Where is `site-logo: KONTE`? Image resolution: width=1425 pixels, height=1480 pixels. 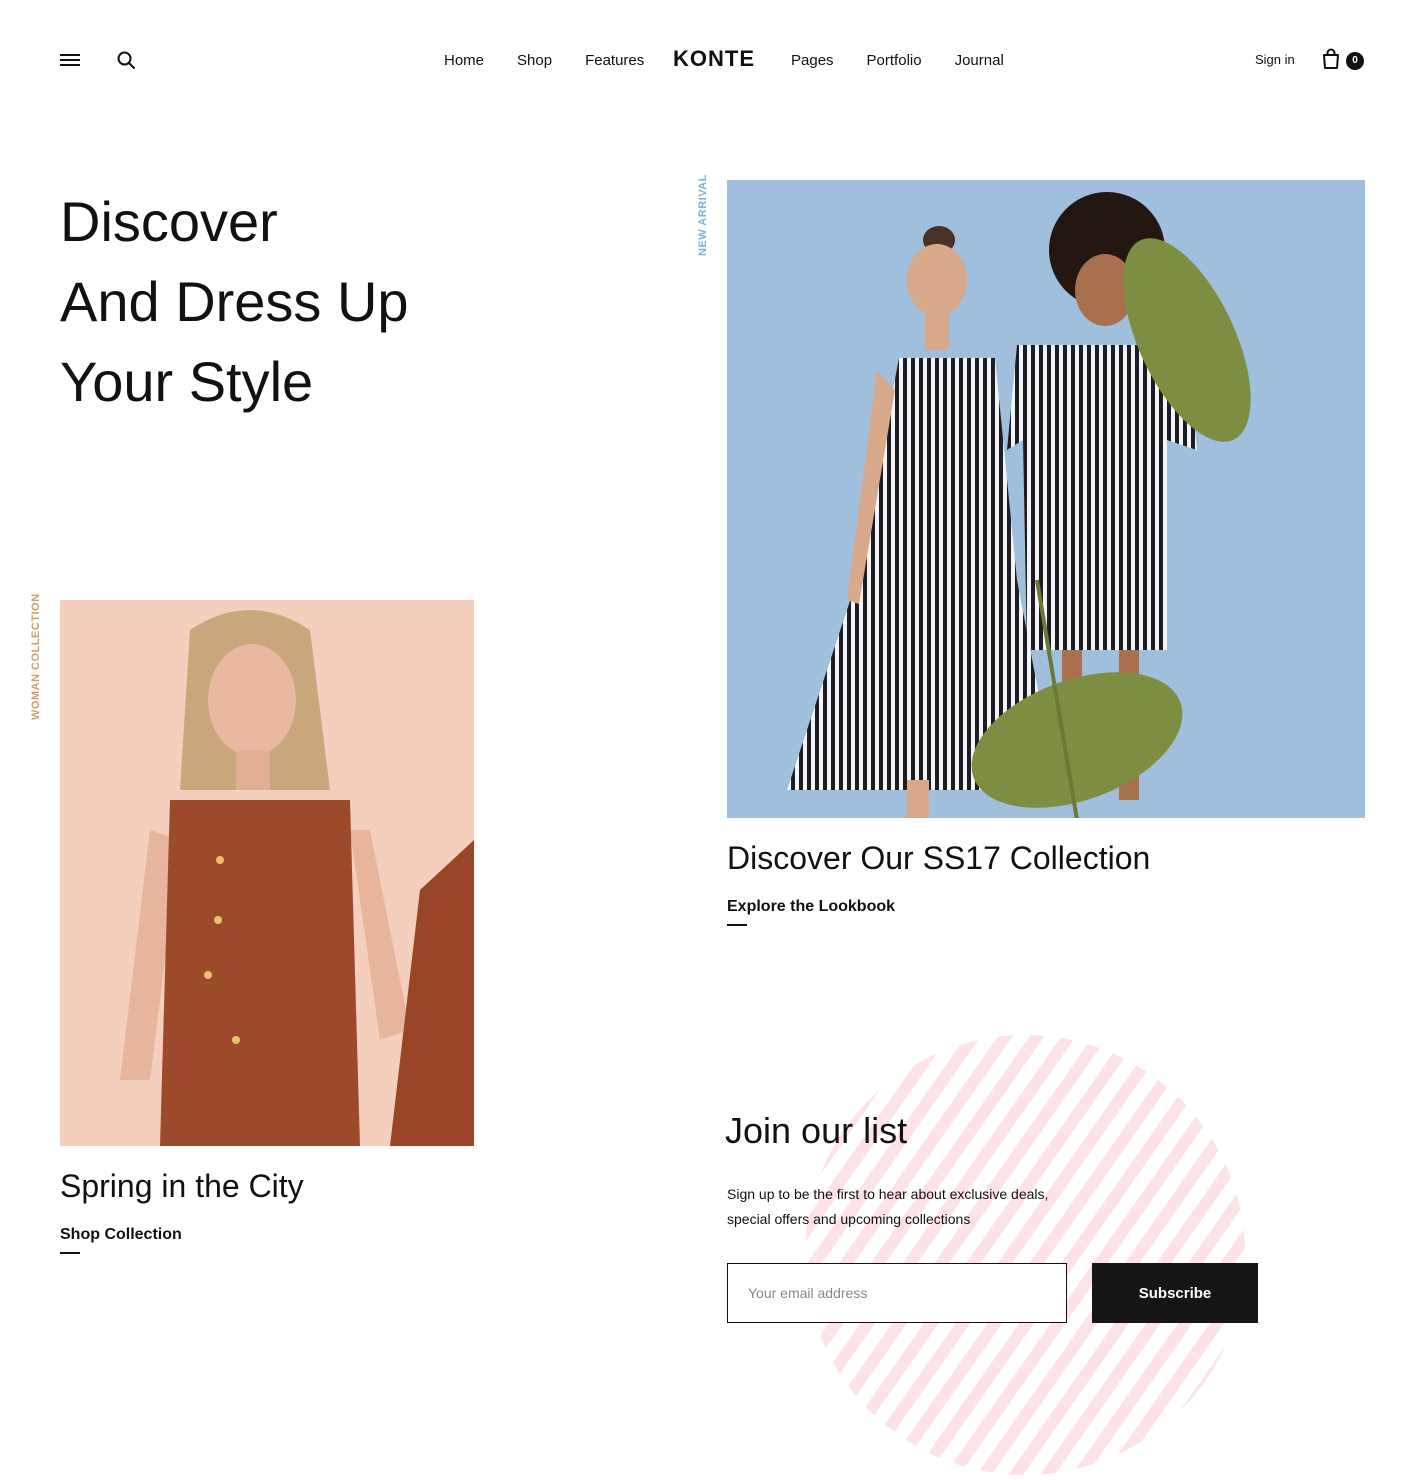 site-logo: KONTE is located at coordinates (714, 59).